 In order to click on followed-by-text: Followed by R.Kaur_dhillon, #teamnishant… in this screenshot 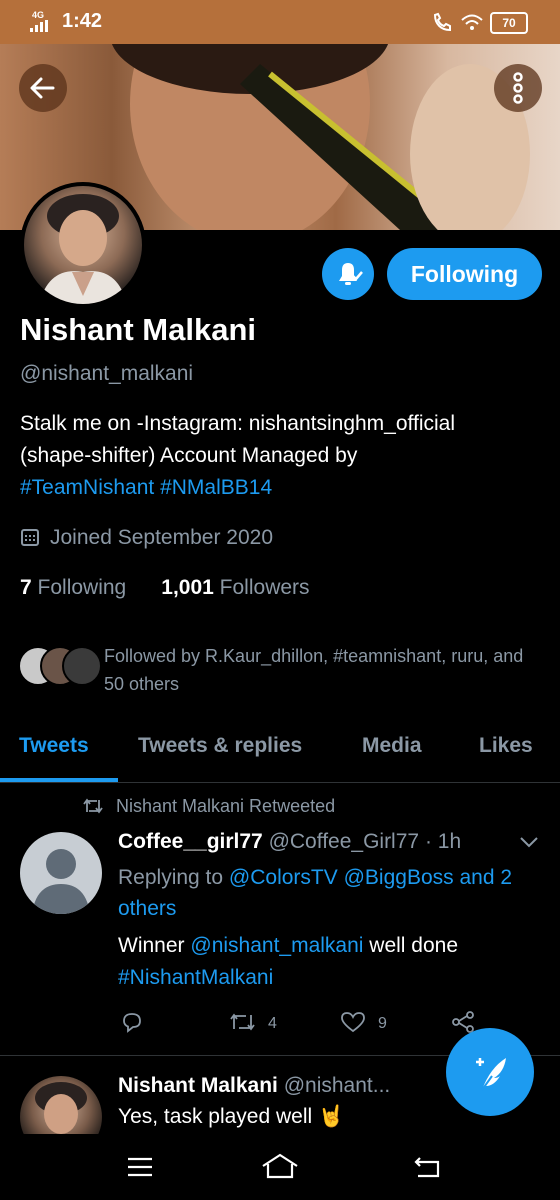, I will do `click(319, 670)`.